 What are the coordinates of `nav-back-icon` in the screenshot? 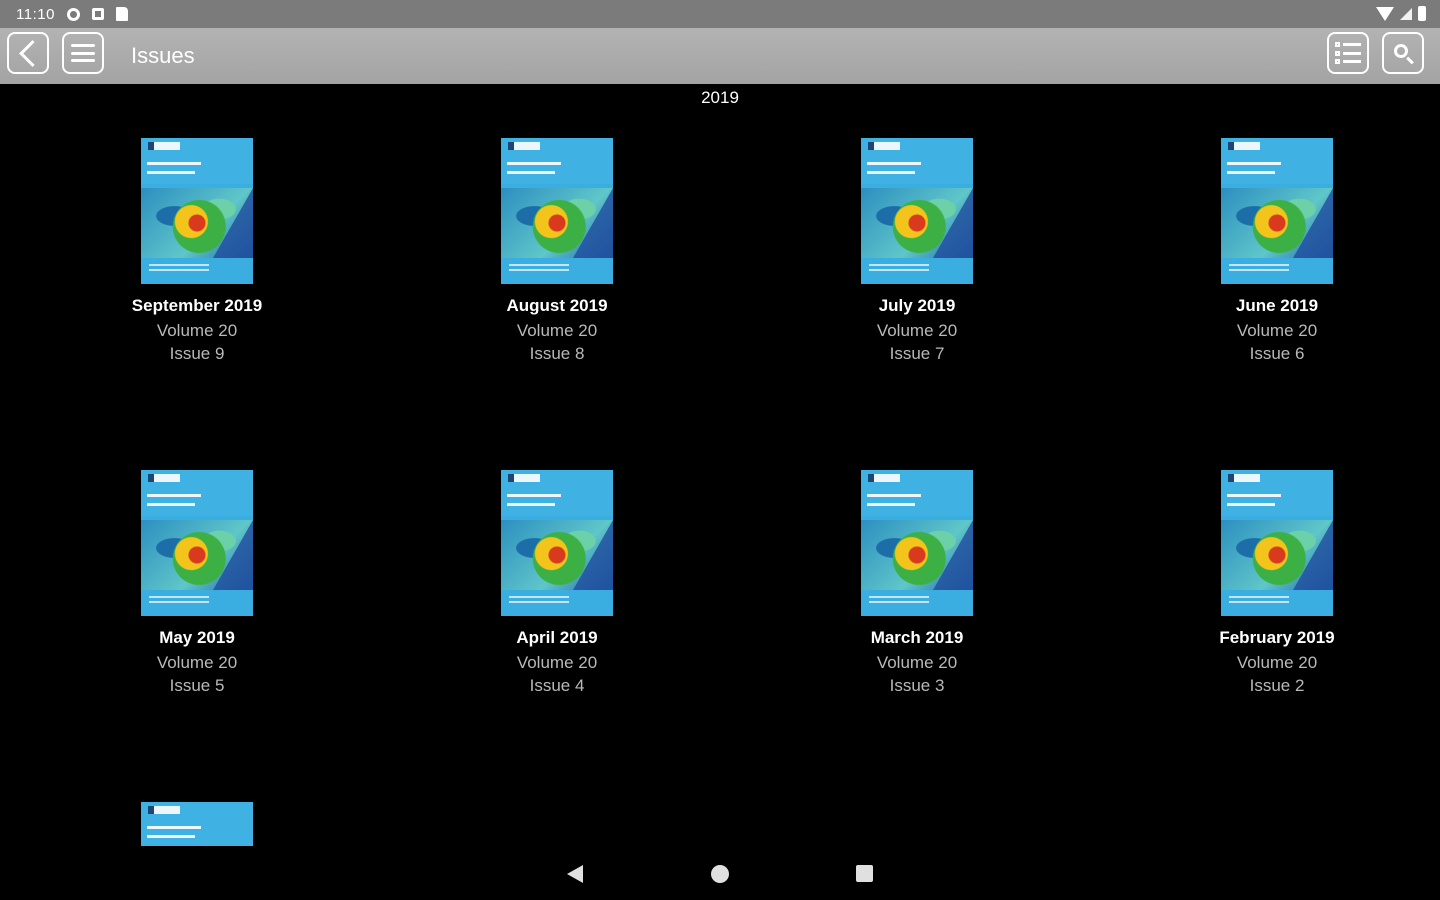 It's located at (575, 874).